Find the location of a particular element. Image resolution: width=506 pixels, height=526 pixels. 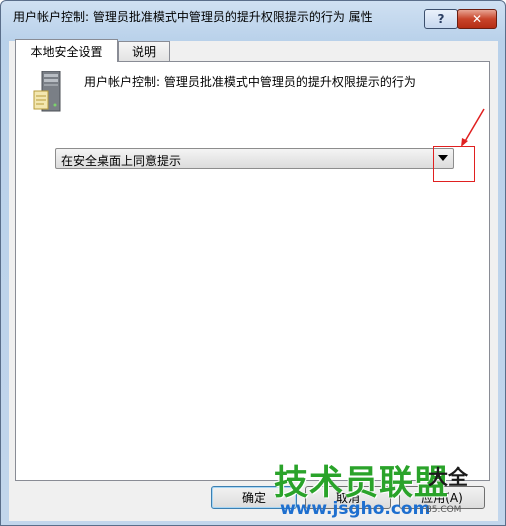

title-bar: 用户帐户控制: 管理员批准模式中管理员的提升权限提示的行为 属性 ? ✕ is located at coordinates (253, 16).